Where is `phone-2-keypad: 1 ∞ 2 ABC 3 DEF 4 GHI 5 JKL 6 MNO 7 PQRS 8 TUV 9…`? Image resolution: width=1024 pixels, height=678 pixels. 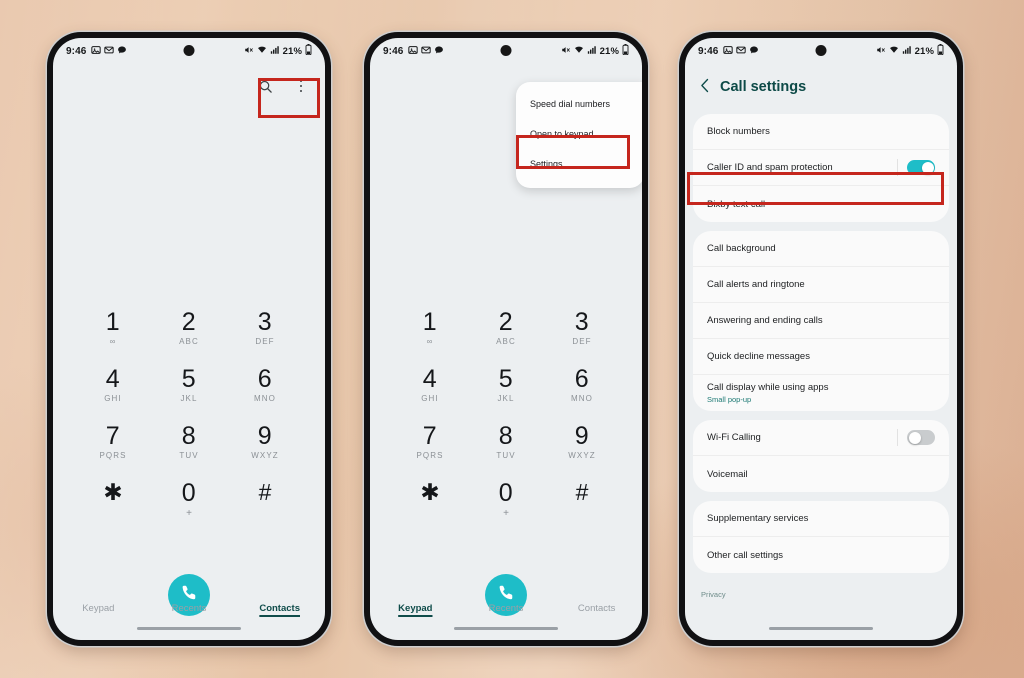
phone-2-keypad: 1 ∞ 2 ABC 3 DEF 4 GHI 5 JKL 6 MNO 7 PQRS 8 TUV 9… is located at coordinates (506, 414).